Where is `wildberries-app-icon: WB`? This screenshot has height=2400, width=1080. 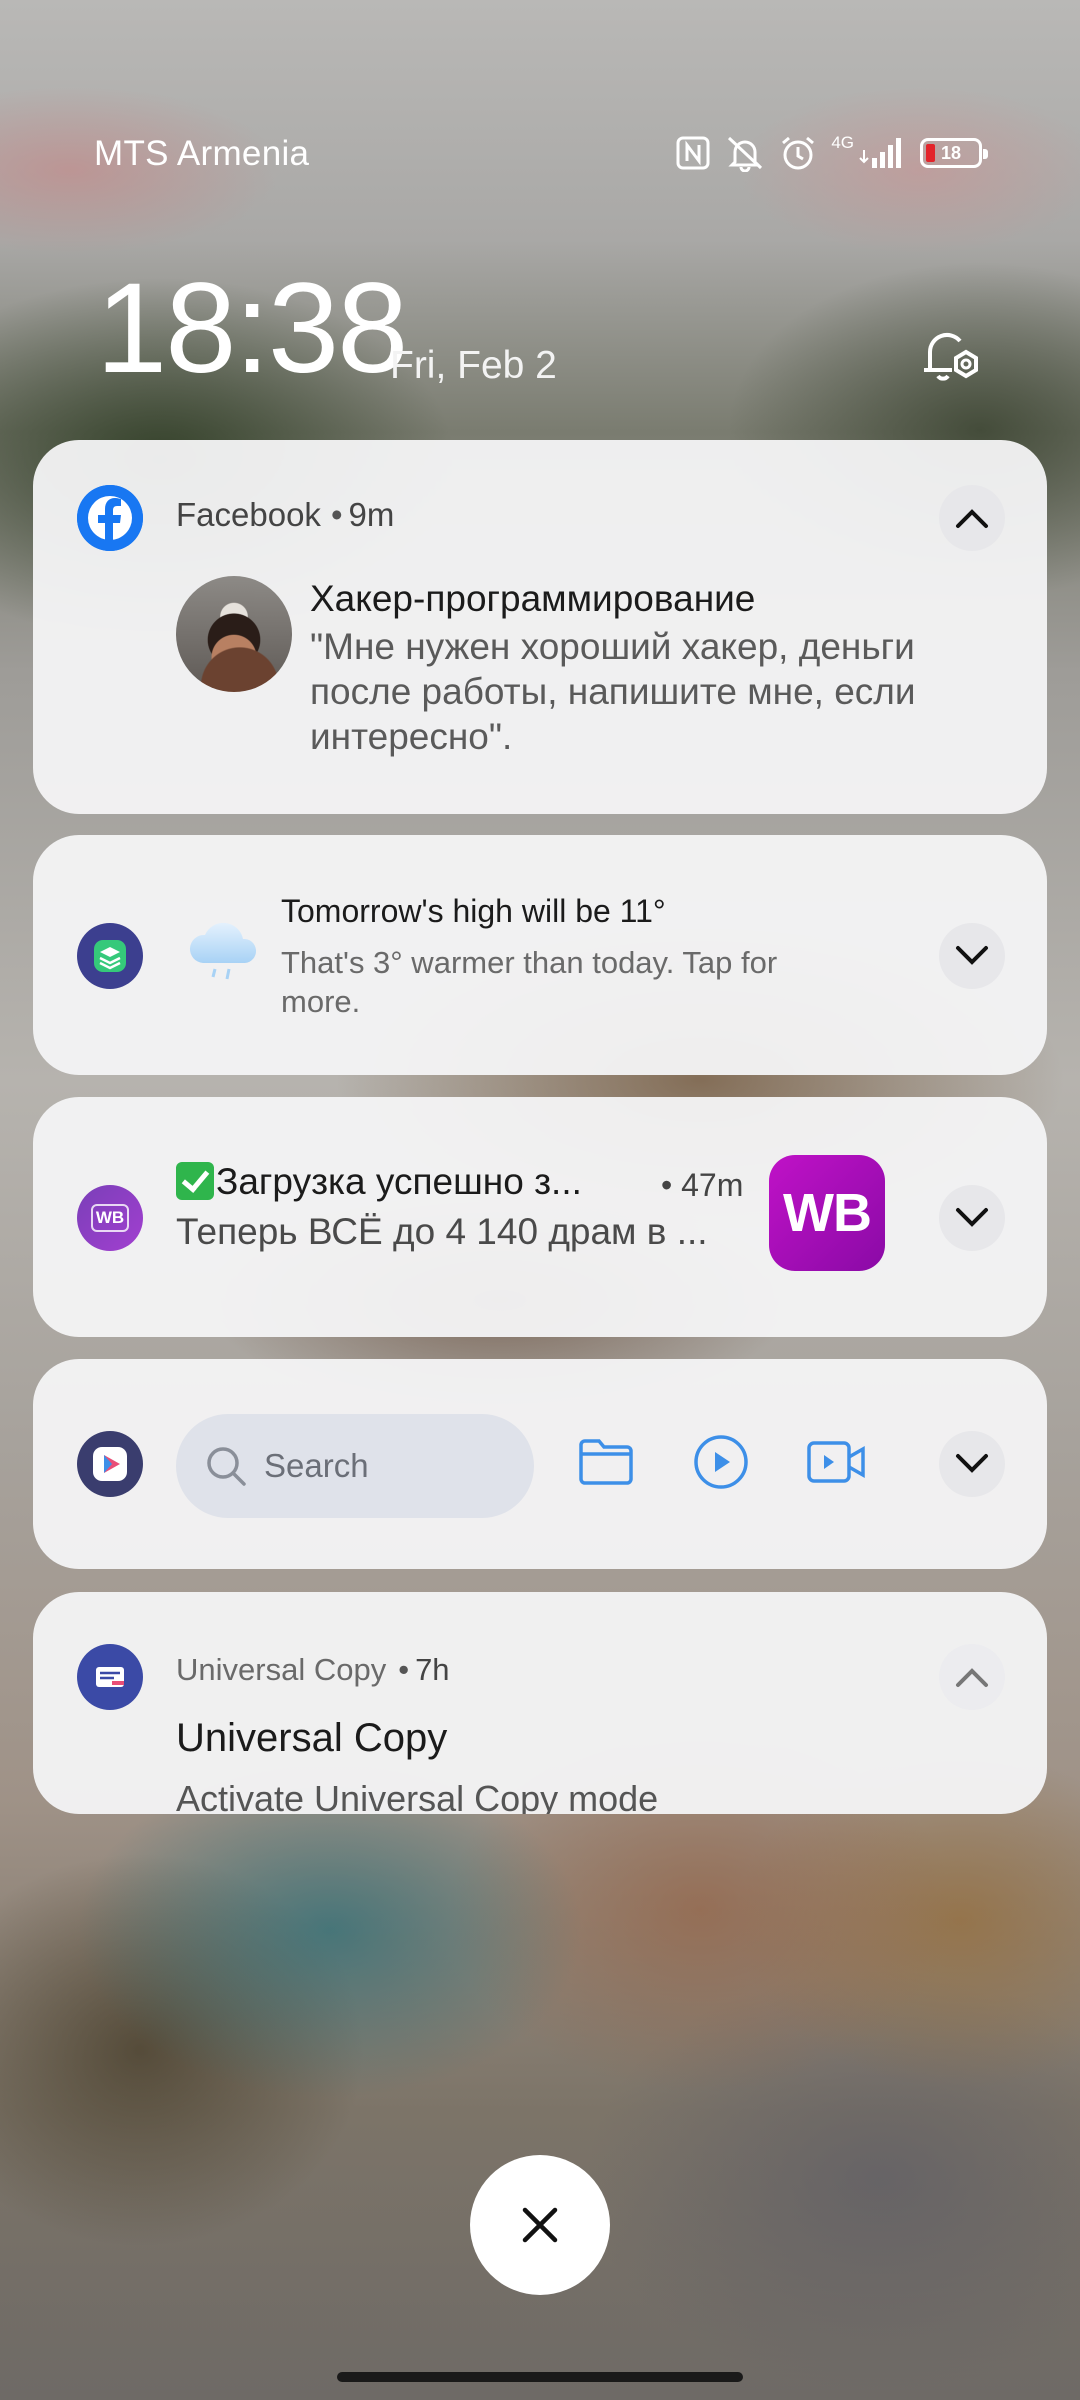 wildberries-app-icon: WB is located at coordinates (110, 1218).